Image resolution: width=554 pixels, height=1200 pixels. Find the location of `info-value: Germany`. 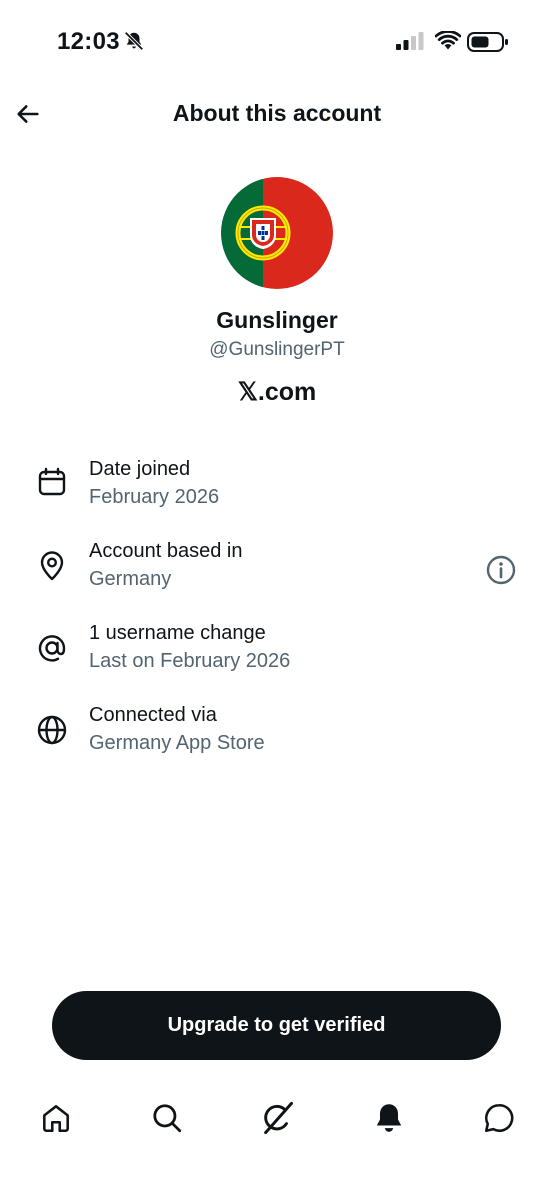

info-value: Germany is located at coordinates (130, 579).